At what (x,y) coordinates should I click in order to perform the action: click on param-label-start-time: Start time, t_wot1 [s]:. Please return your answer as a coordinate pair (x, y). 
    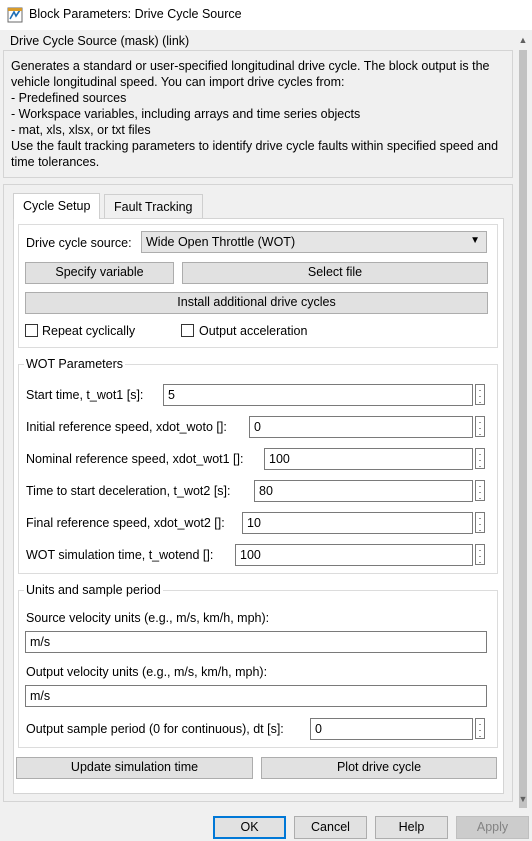
    Looking at the image, I should click on (85, 395).